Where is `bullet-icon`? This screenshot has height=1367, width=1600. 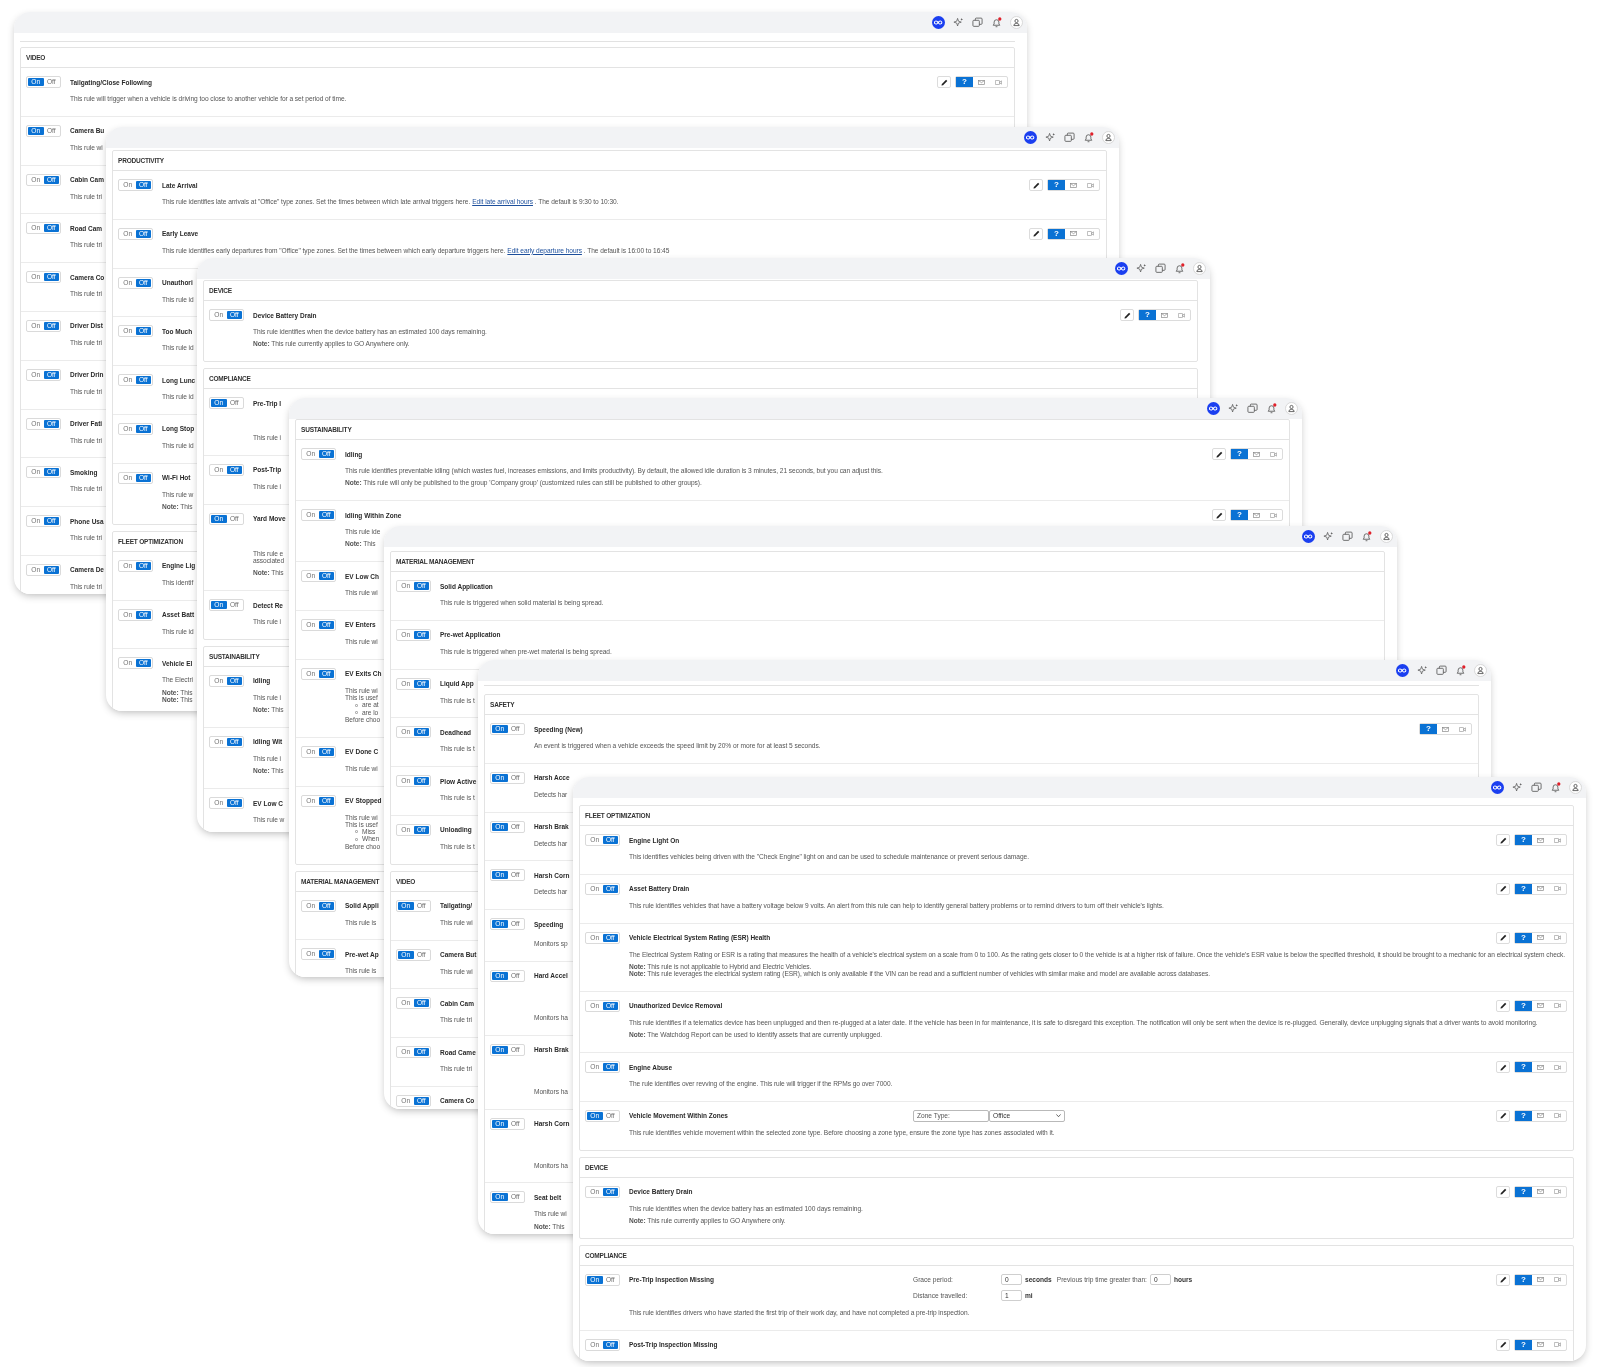 bullet-icon is located at coordinates (356, 705).